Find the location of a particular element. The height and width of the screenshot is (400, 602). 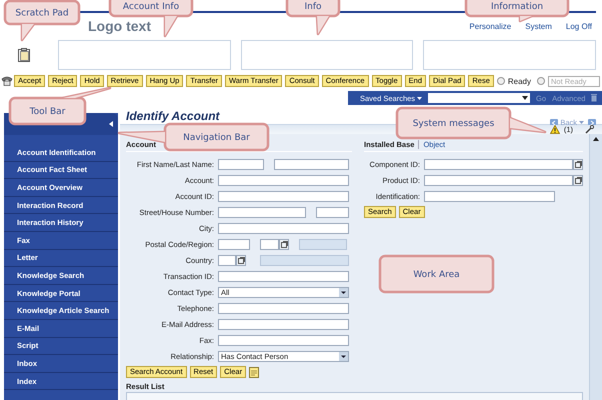

logo-text: Logo text is located at coordinates (119, 26).